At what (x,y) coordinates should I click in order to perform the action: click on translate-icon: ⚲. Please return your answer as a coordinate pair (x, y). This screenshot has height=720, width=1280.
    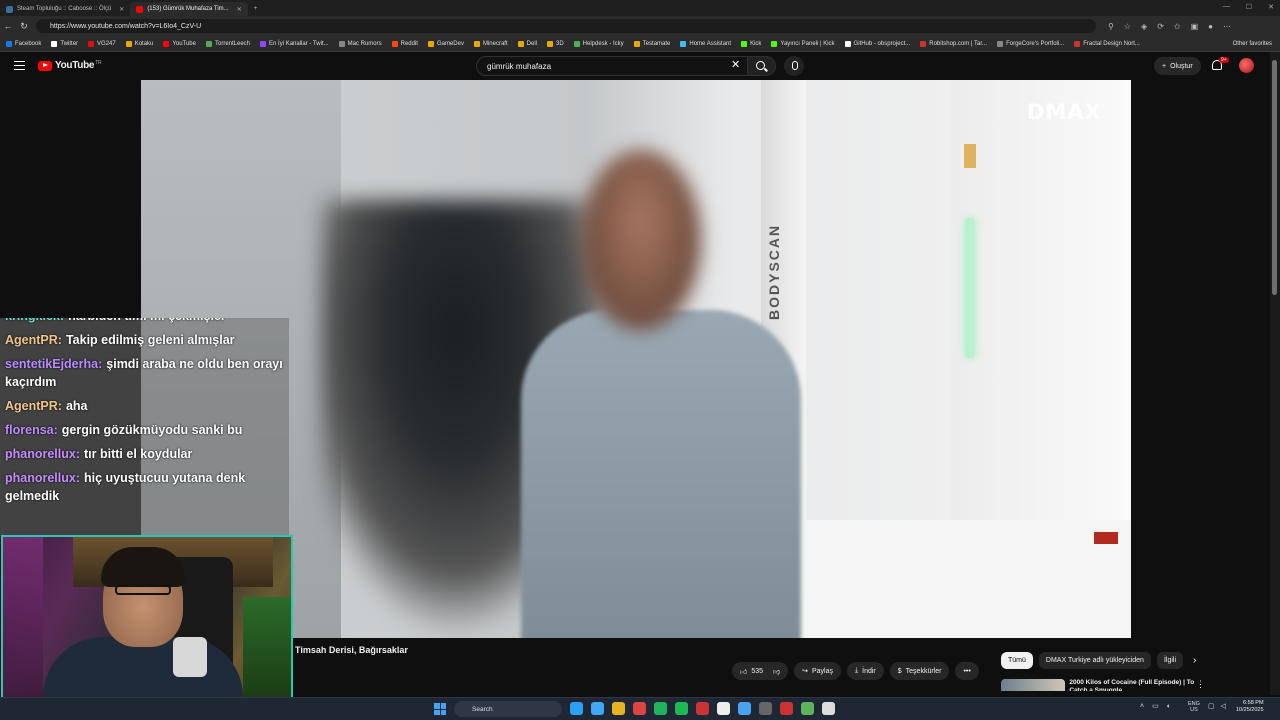
    Looking at the image, I should click on (1111, 26).